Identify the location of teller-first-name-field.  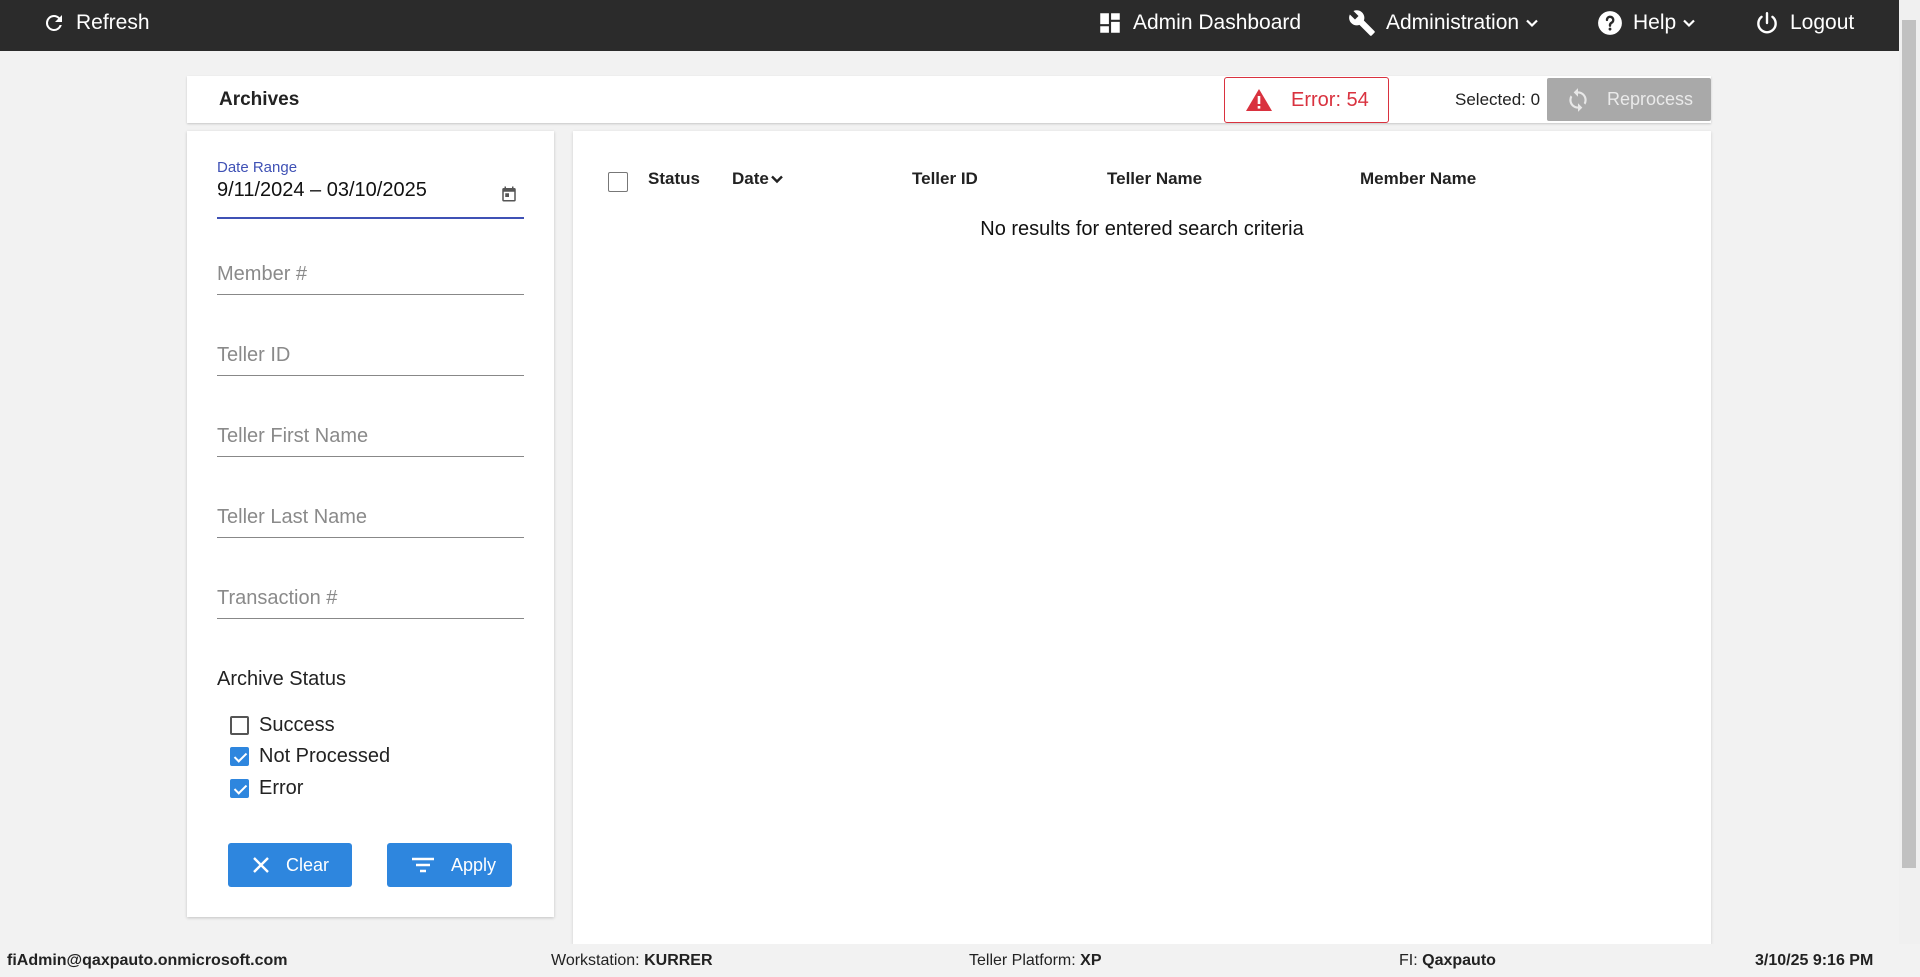
(370, 437).